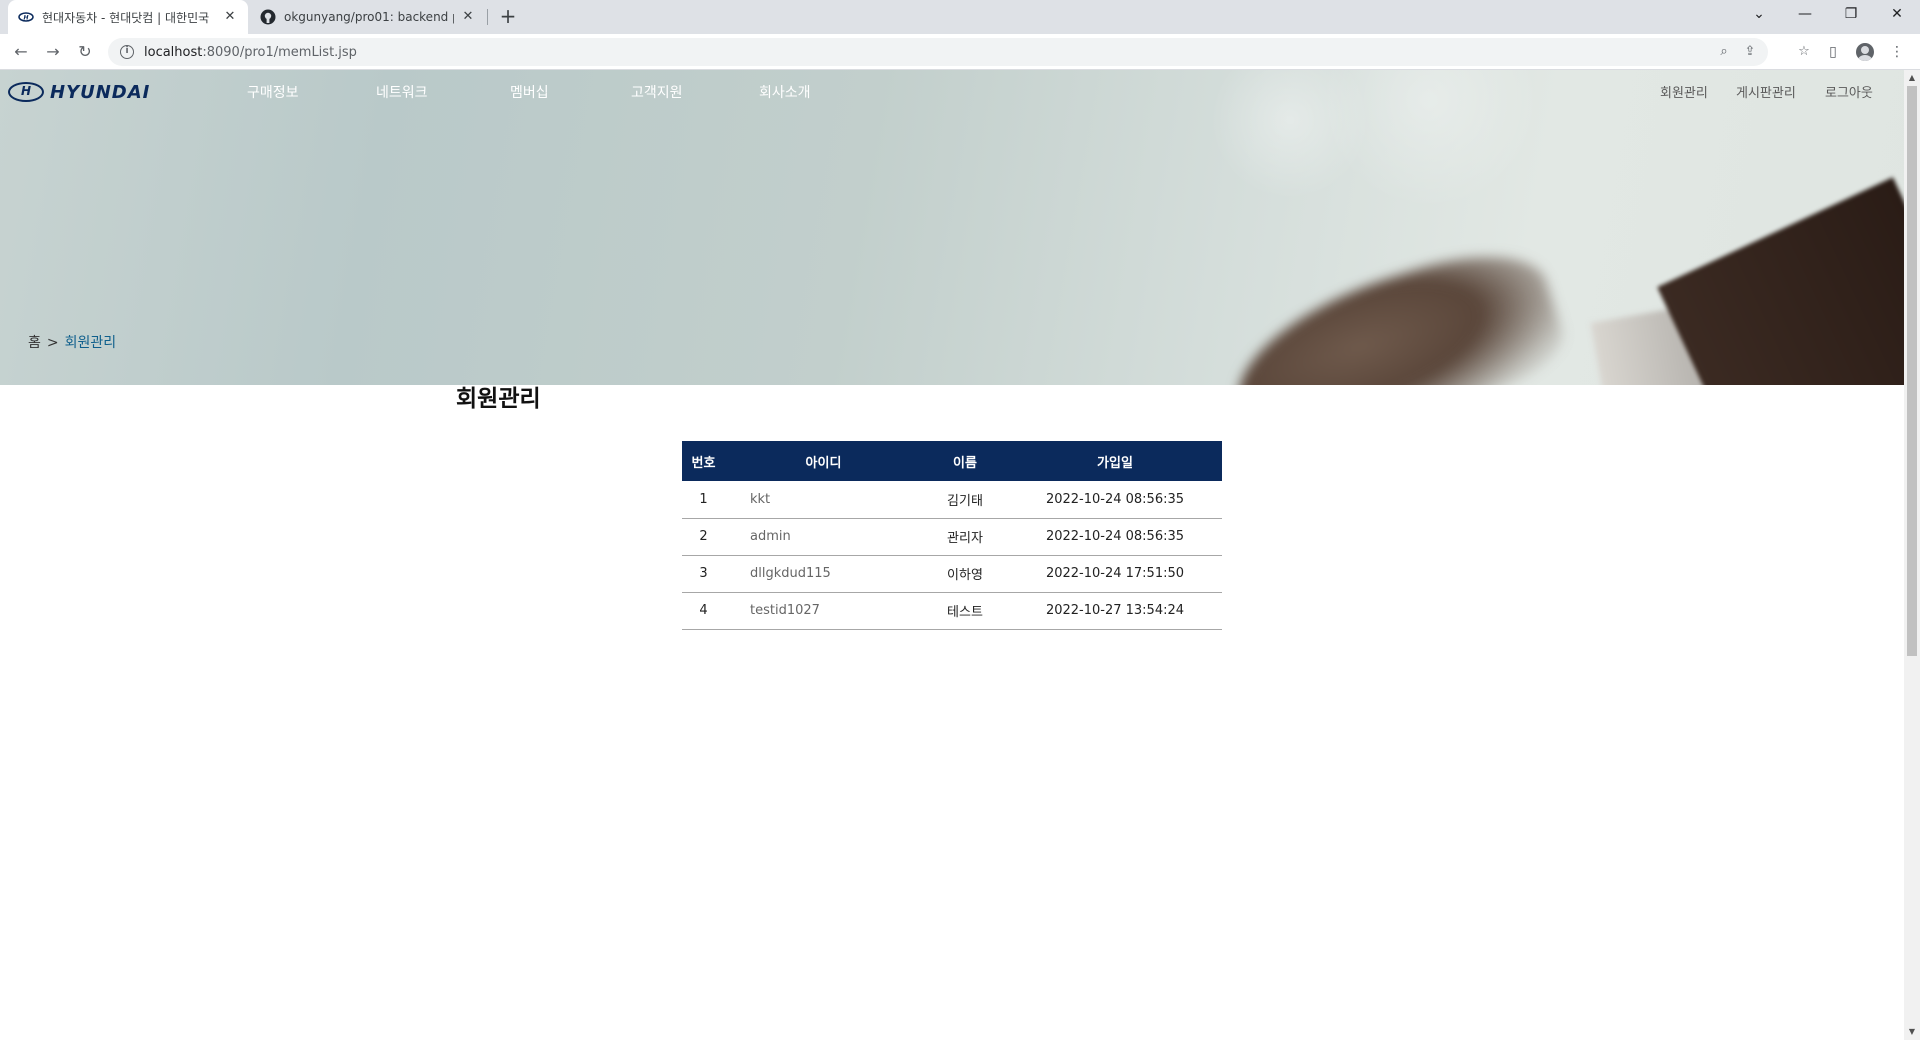  Describe the element at coordinates (402, 93) in the screenshot. I see `nav-network: 네트워크` at that location.